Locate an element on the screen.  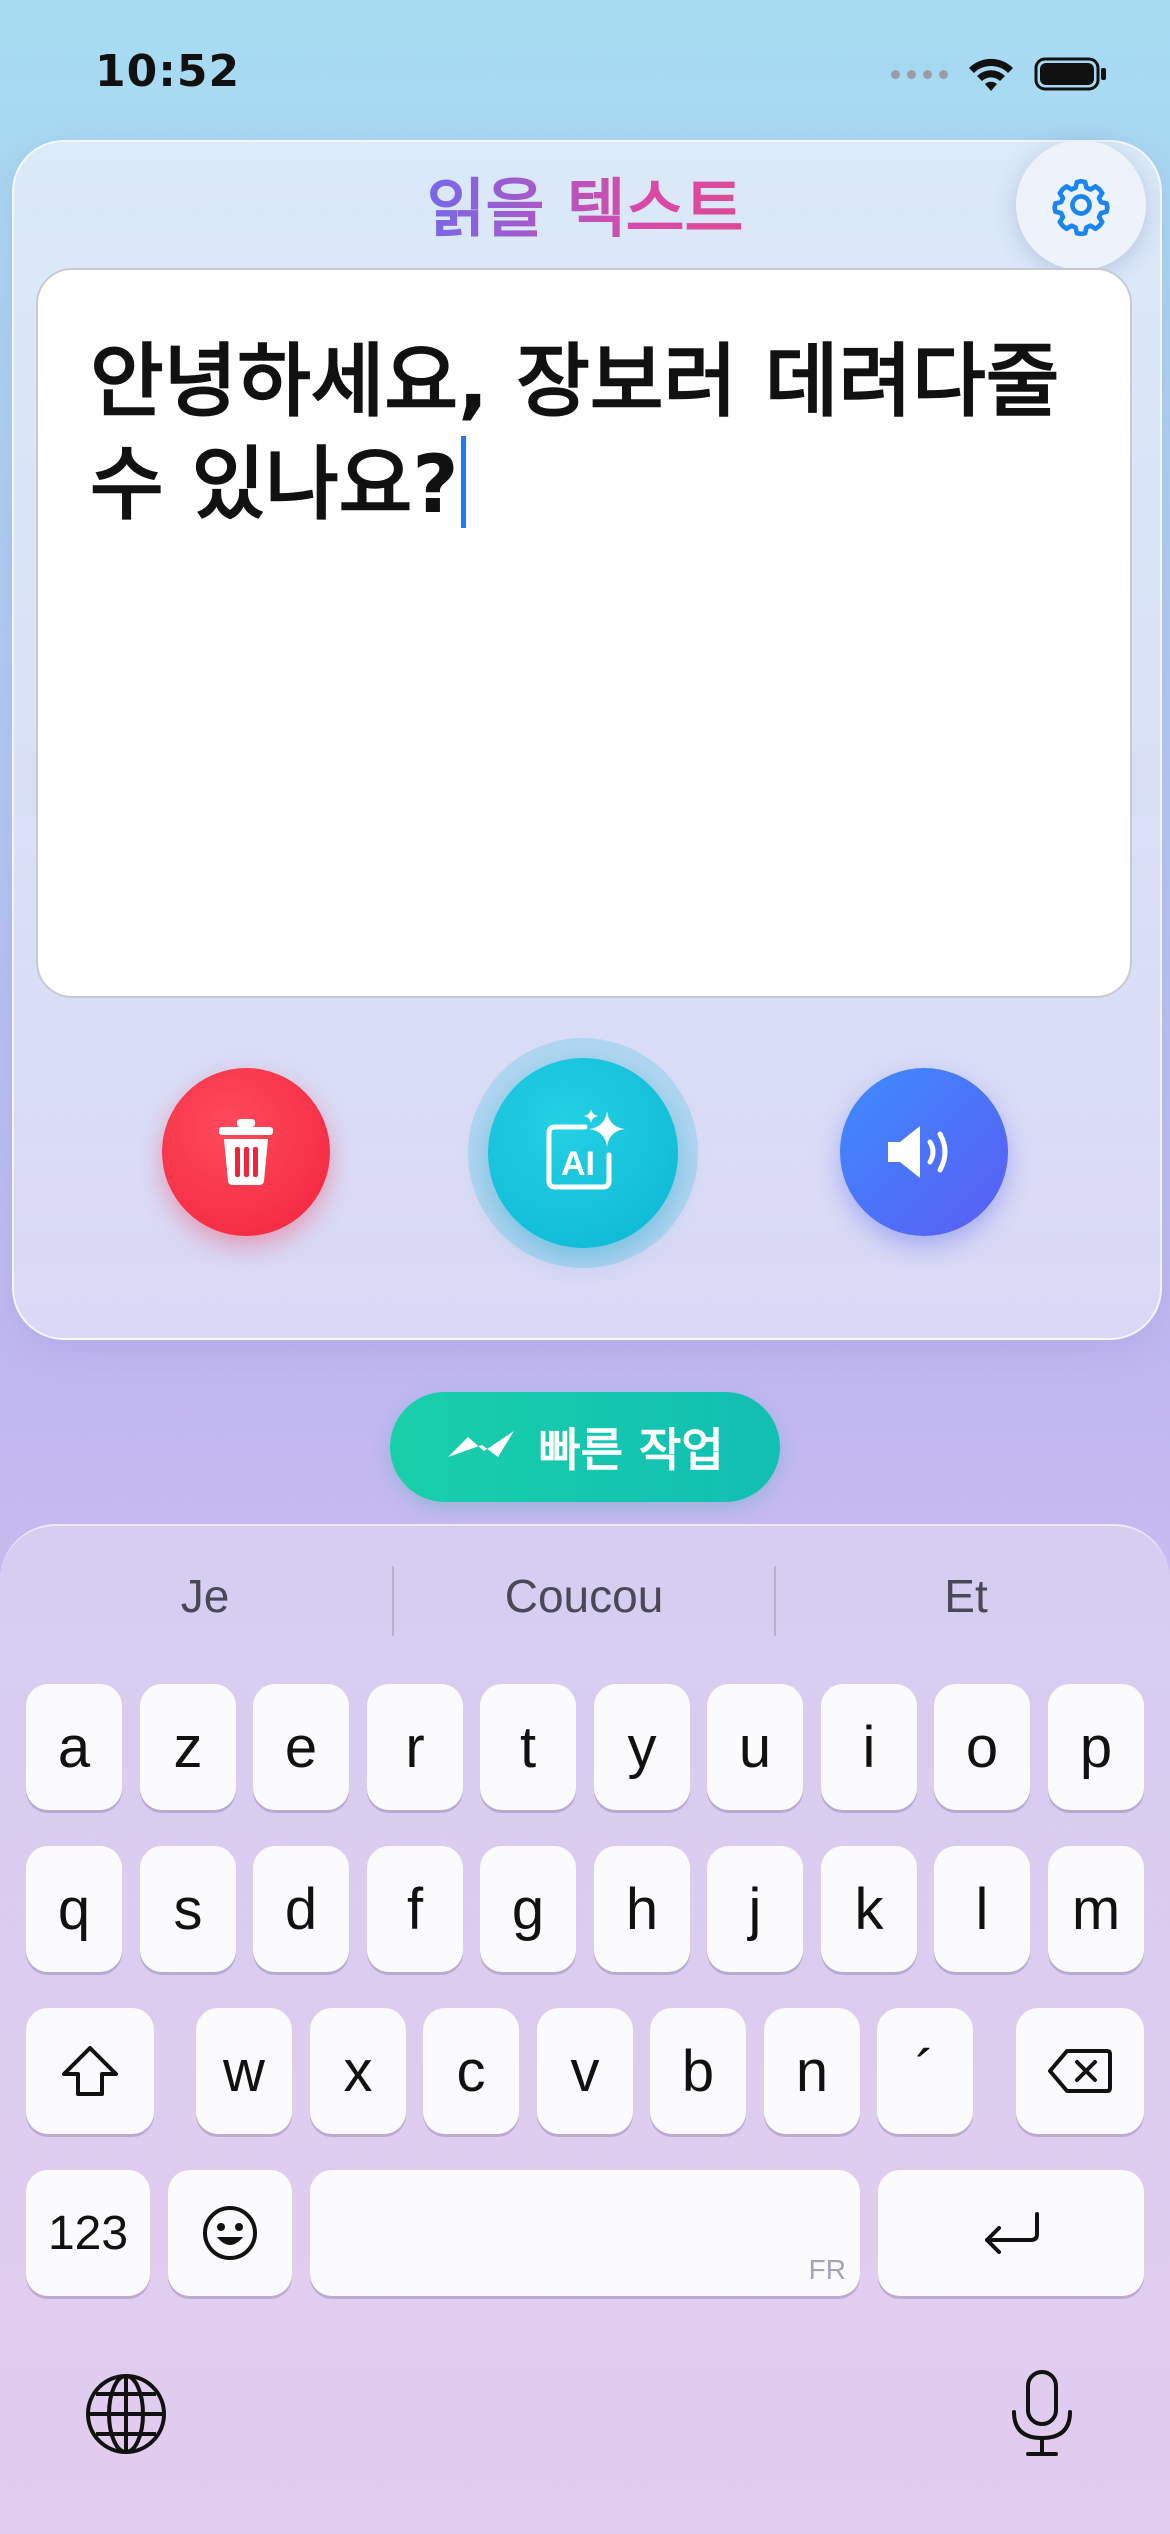
key-c: c is located at coordinates (471, 2071).